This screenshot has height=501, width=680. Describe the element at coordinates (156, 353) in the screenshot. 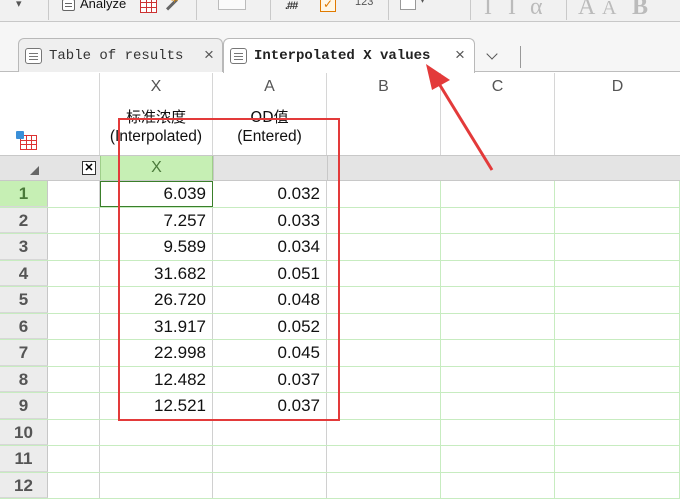

I see `cell-x: 22.998` at that location.